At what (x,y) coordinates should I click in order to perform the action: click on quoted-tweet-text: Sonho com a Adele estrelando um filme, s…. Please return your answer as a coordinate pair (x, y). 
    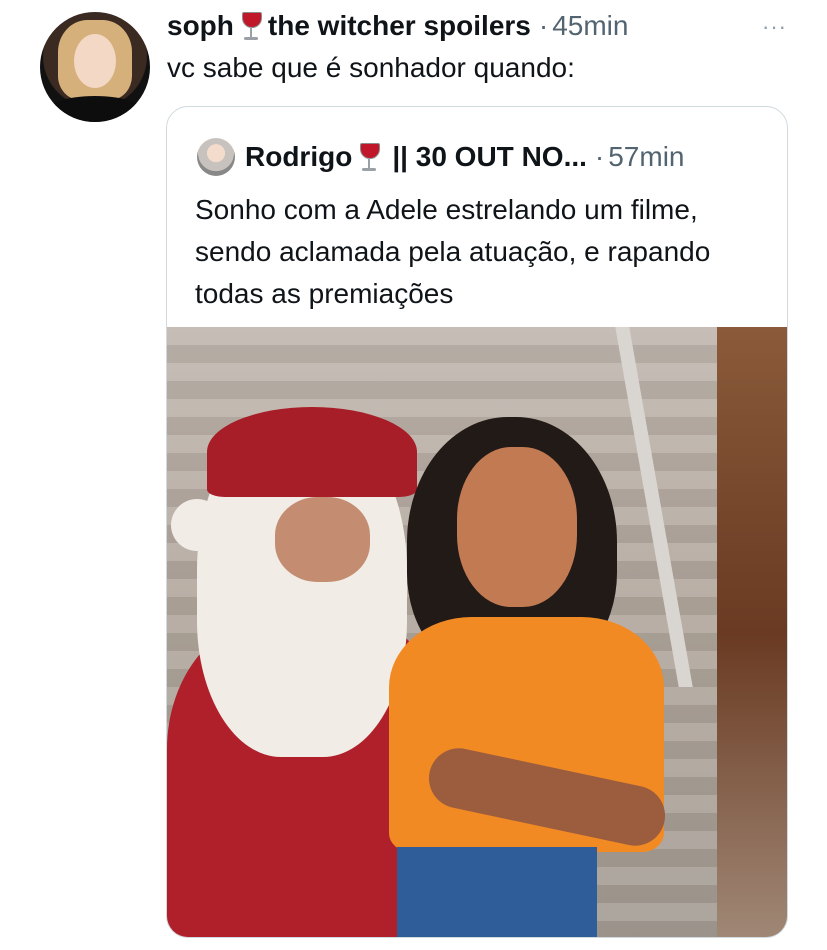
    Looking at the image, I should click on (453, 251).